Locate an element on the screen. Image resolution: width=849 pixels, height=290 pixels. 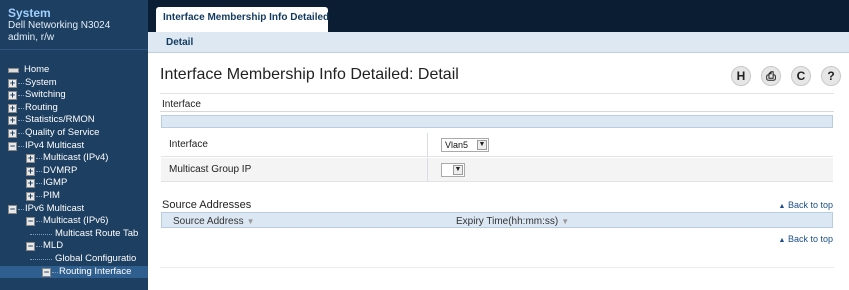
subtab-detail: Detail is located at coordinates (179, 42).